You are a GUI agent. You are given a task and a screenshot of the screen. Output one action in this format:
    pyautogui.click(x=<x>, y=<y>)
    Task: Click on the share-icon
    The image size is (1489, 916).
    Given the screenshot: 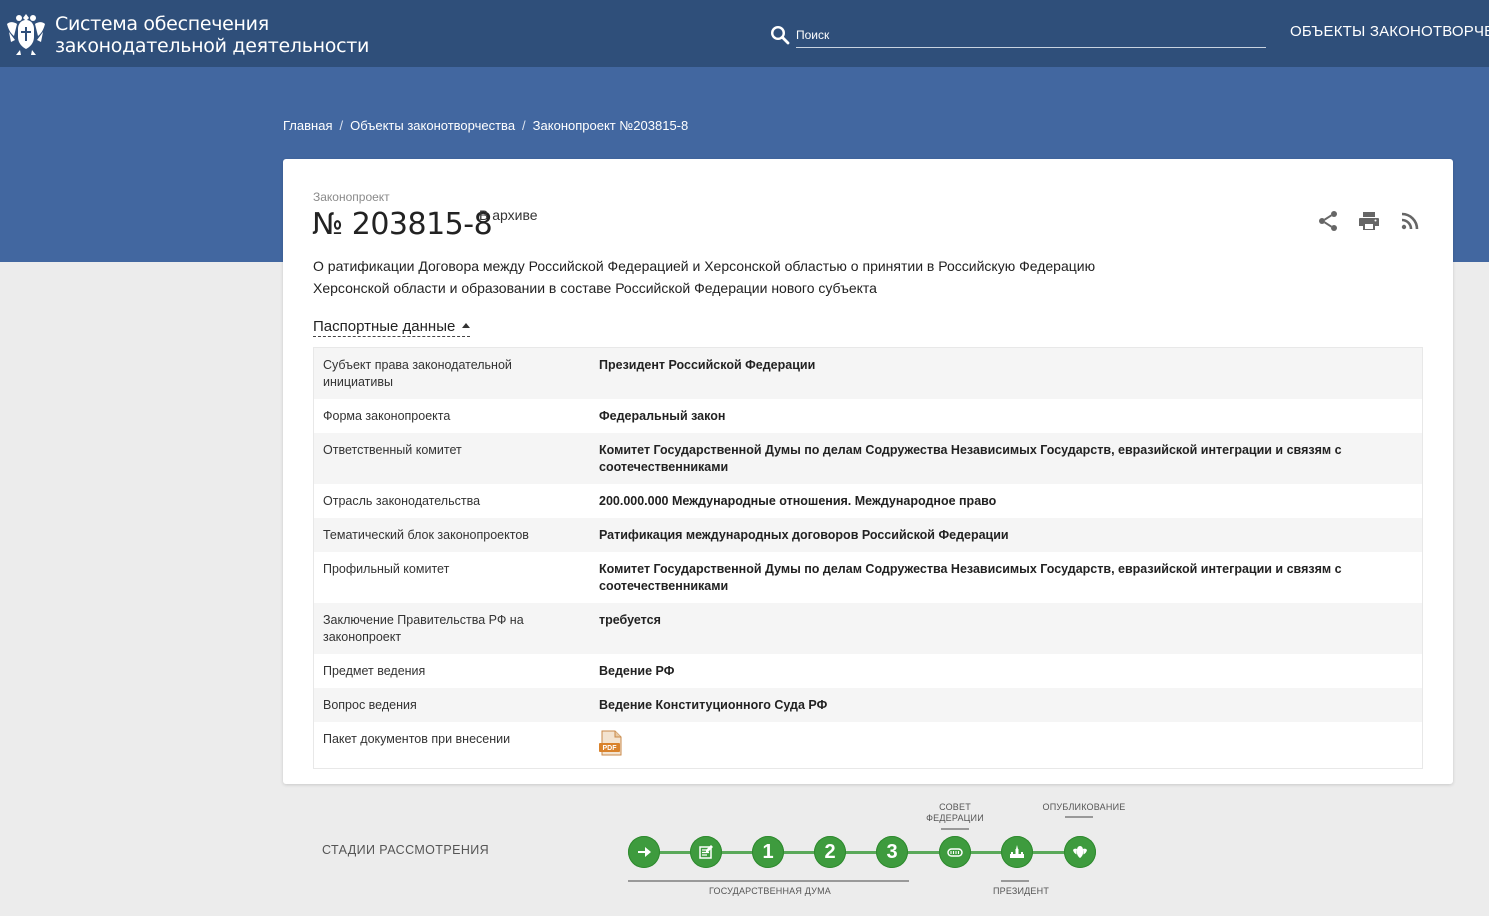 What is the action you would take?
    pyautogui.click(x=1328, y=221)
    